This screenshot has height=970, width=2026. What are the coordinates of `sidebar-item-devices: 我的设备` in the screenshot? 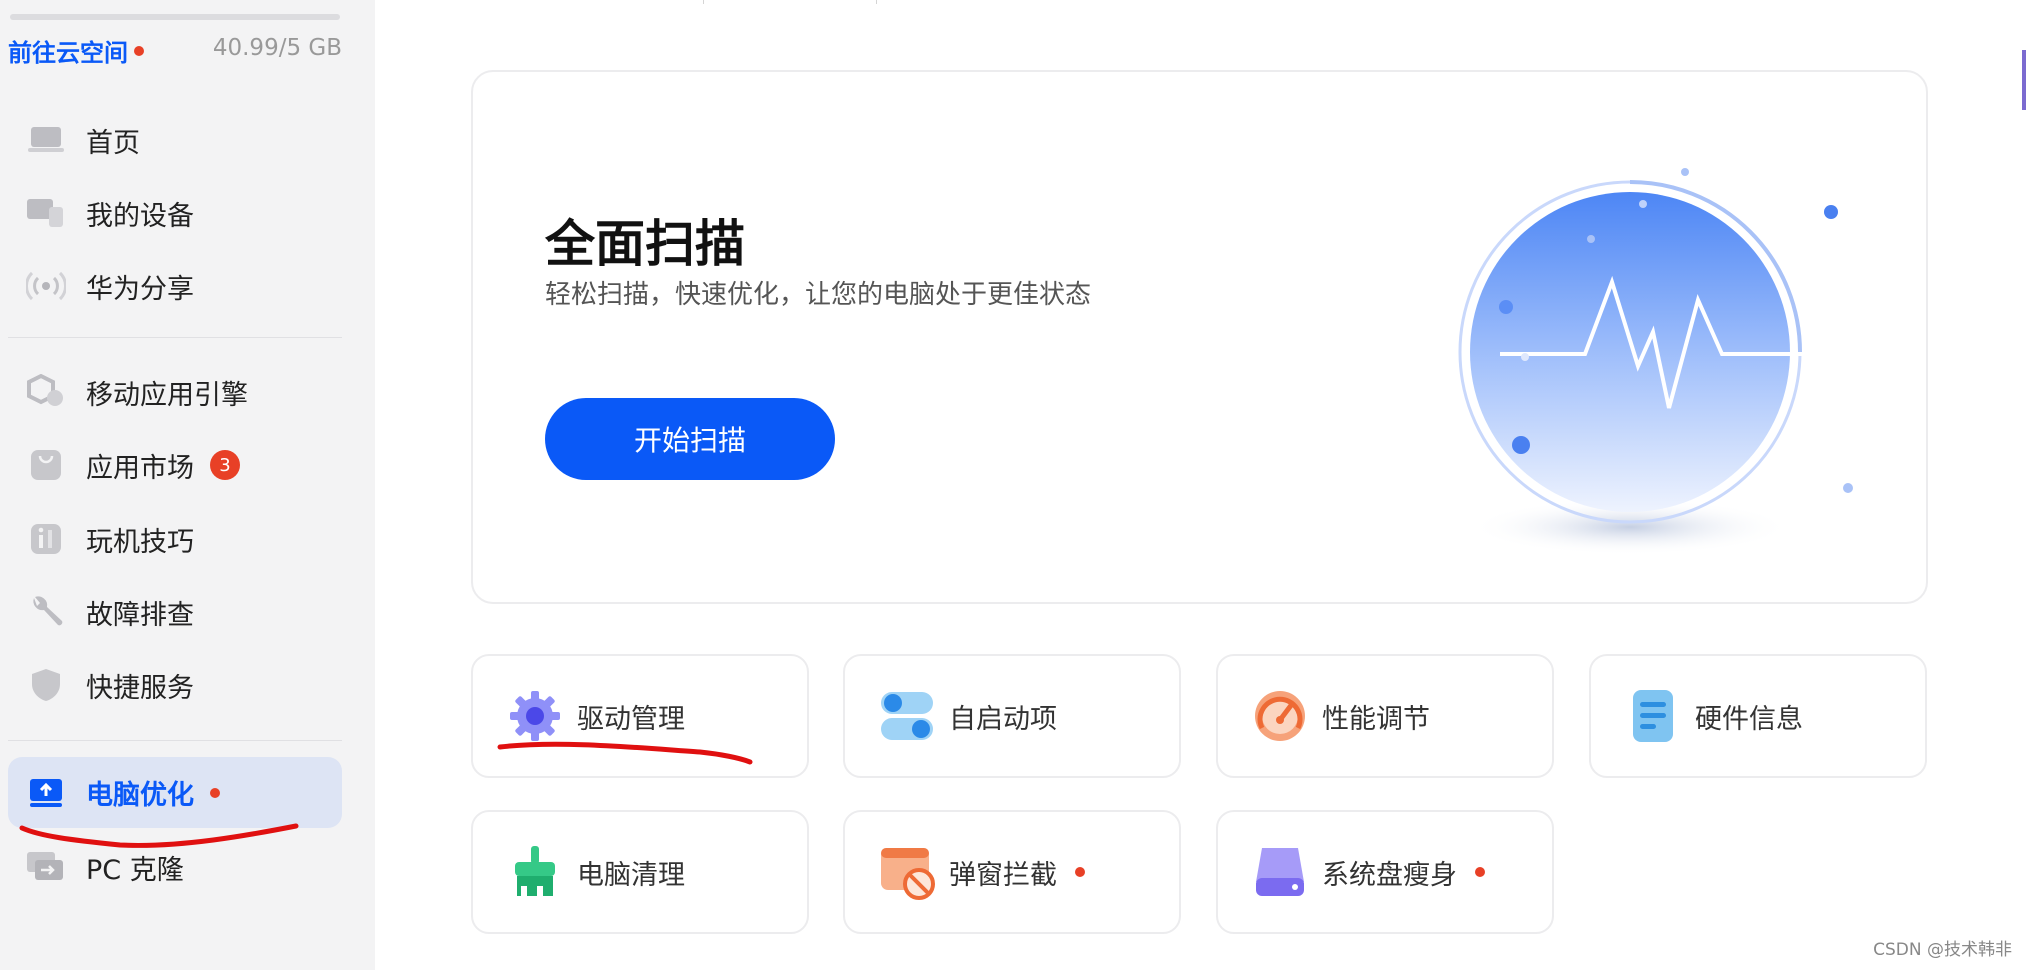 It's located at (175, 213).